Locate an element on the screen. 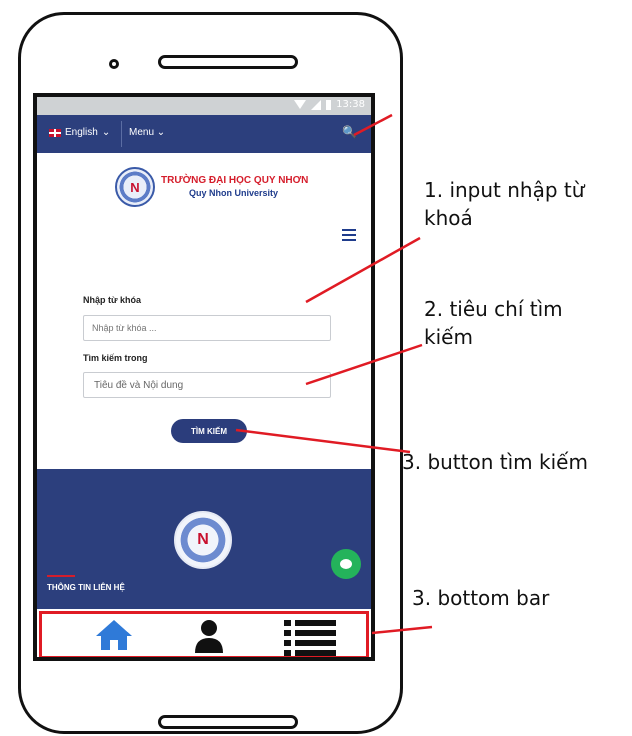  annotation-bottom-bar: 3. bottom bar is located at coordinates (481, 598).